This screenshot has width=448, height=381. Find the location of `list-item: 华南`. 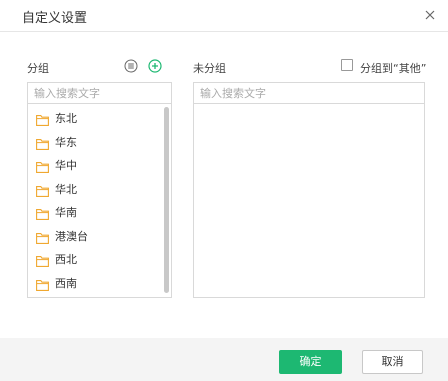

list-item: 华南 is located at coordinates (94, 211).